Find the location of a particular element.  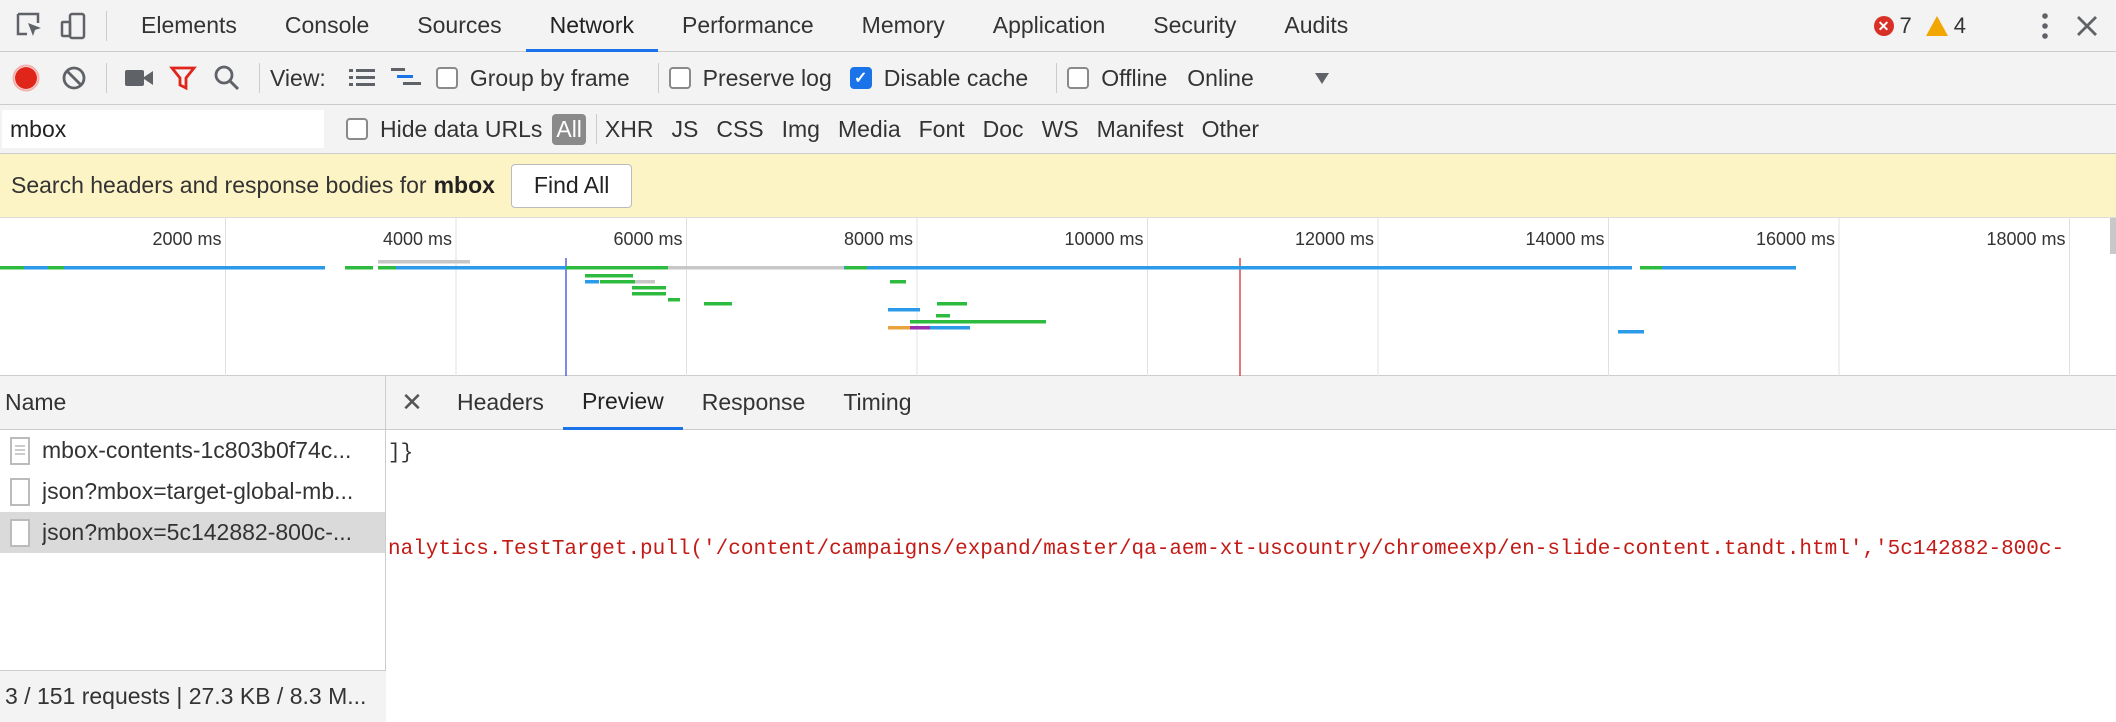

tab-security: Security is located at coordinates (1194, 26).